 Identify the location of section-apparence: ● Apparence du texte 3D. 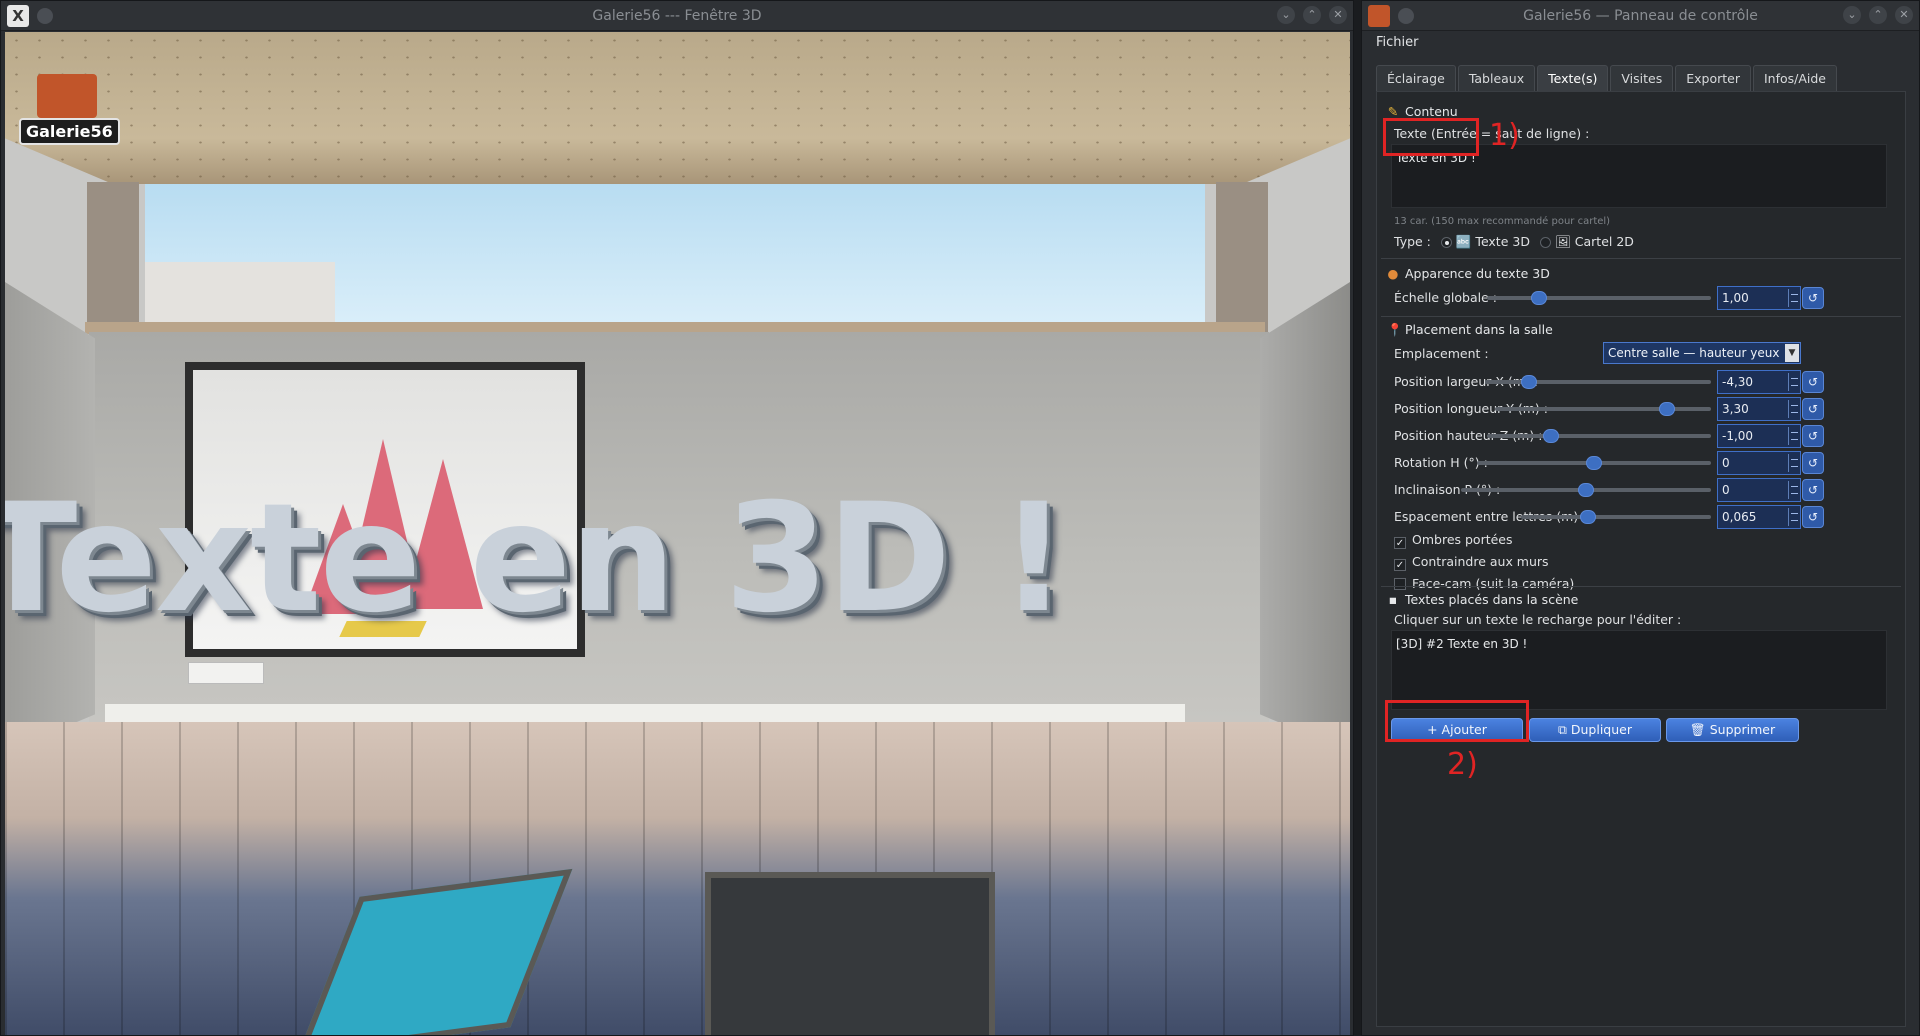
(1468, 273).